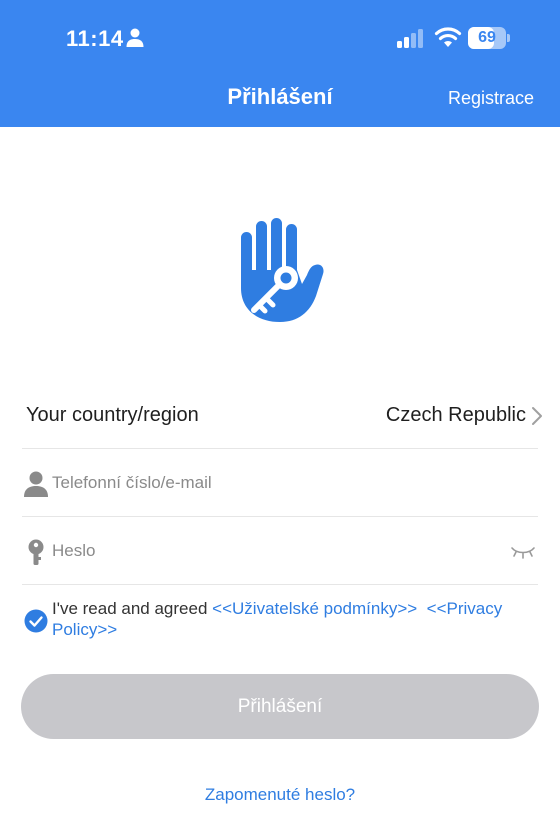 This screenshot has width=560, height=817. I want to click on phone-email-input, so click(272, 483).